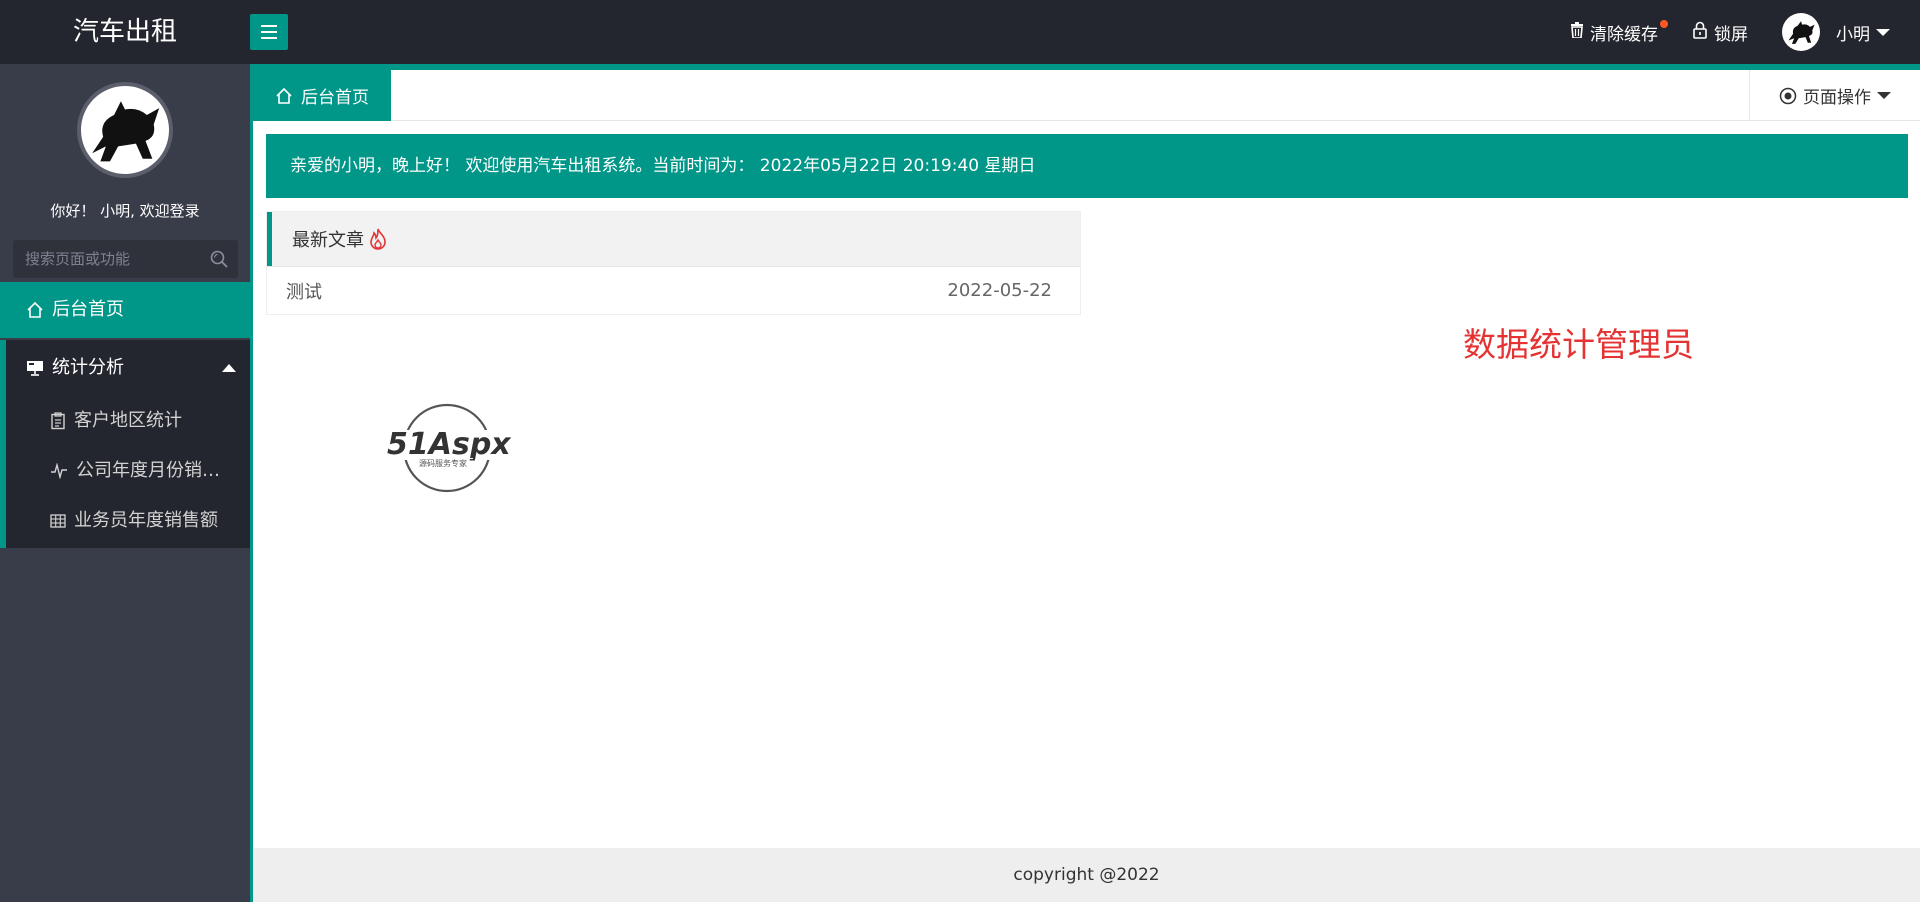 This screenshot has width=1920, height=902. Describe the element at coordinates (59, 471) in the screenshot. I see `pulse-icon` at that location.